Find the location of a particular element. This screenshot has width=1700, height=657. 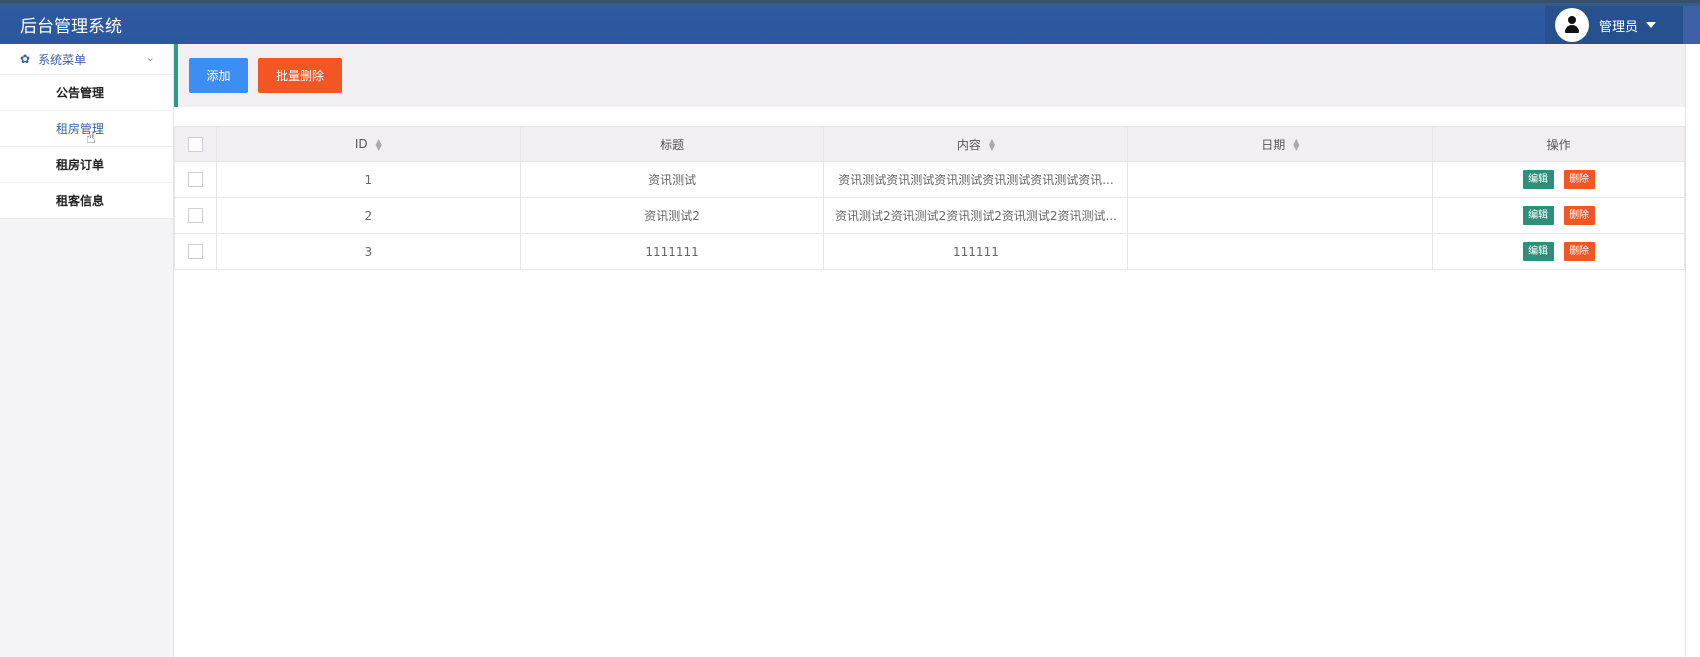

user-menu: 管理员 is located at coordinates (1614, 25).